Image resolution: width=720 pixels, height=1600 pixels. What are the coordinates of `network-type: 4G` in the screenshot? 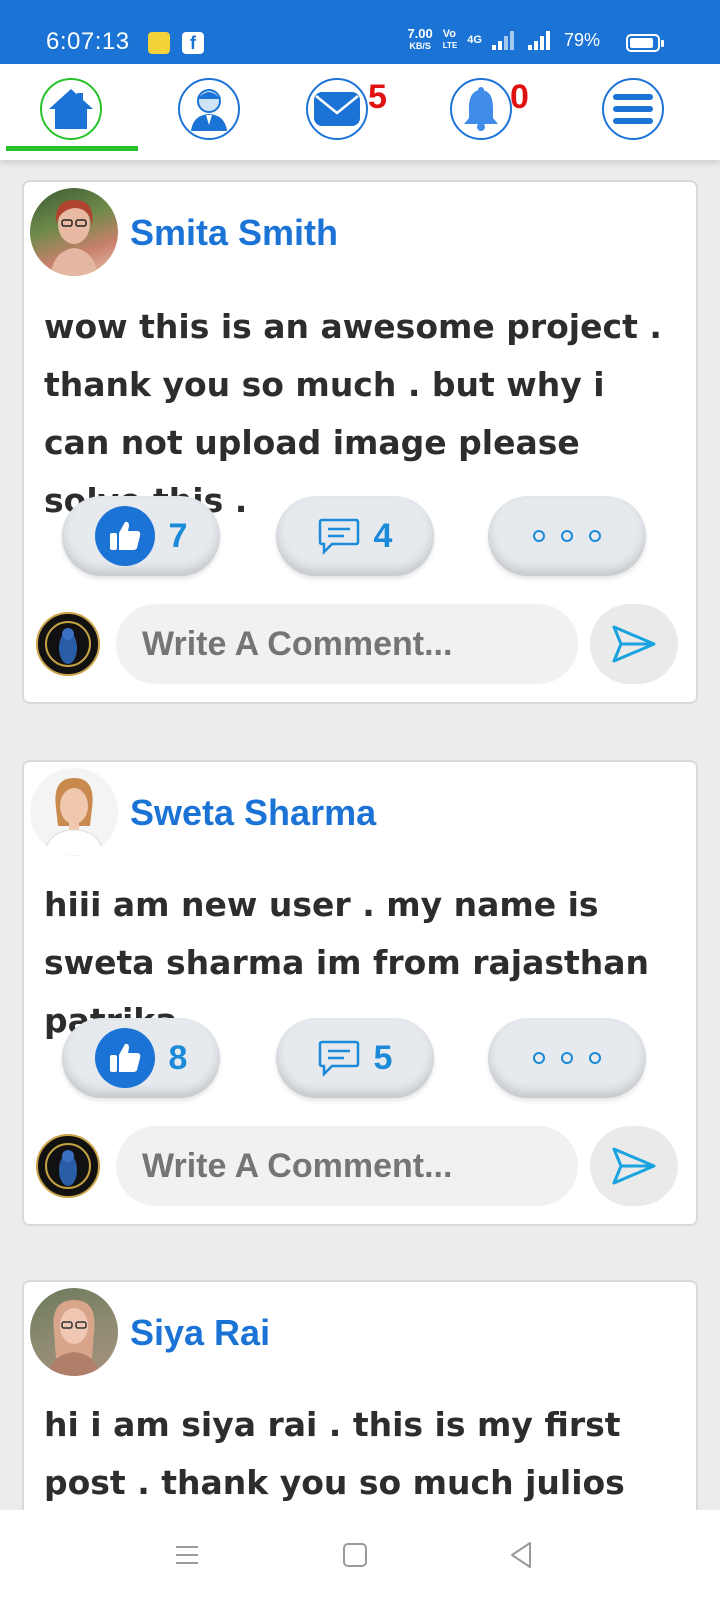 It's located at (474, 40).